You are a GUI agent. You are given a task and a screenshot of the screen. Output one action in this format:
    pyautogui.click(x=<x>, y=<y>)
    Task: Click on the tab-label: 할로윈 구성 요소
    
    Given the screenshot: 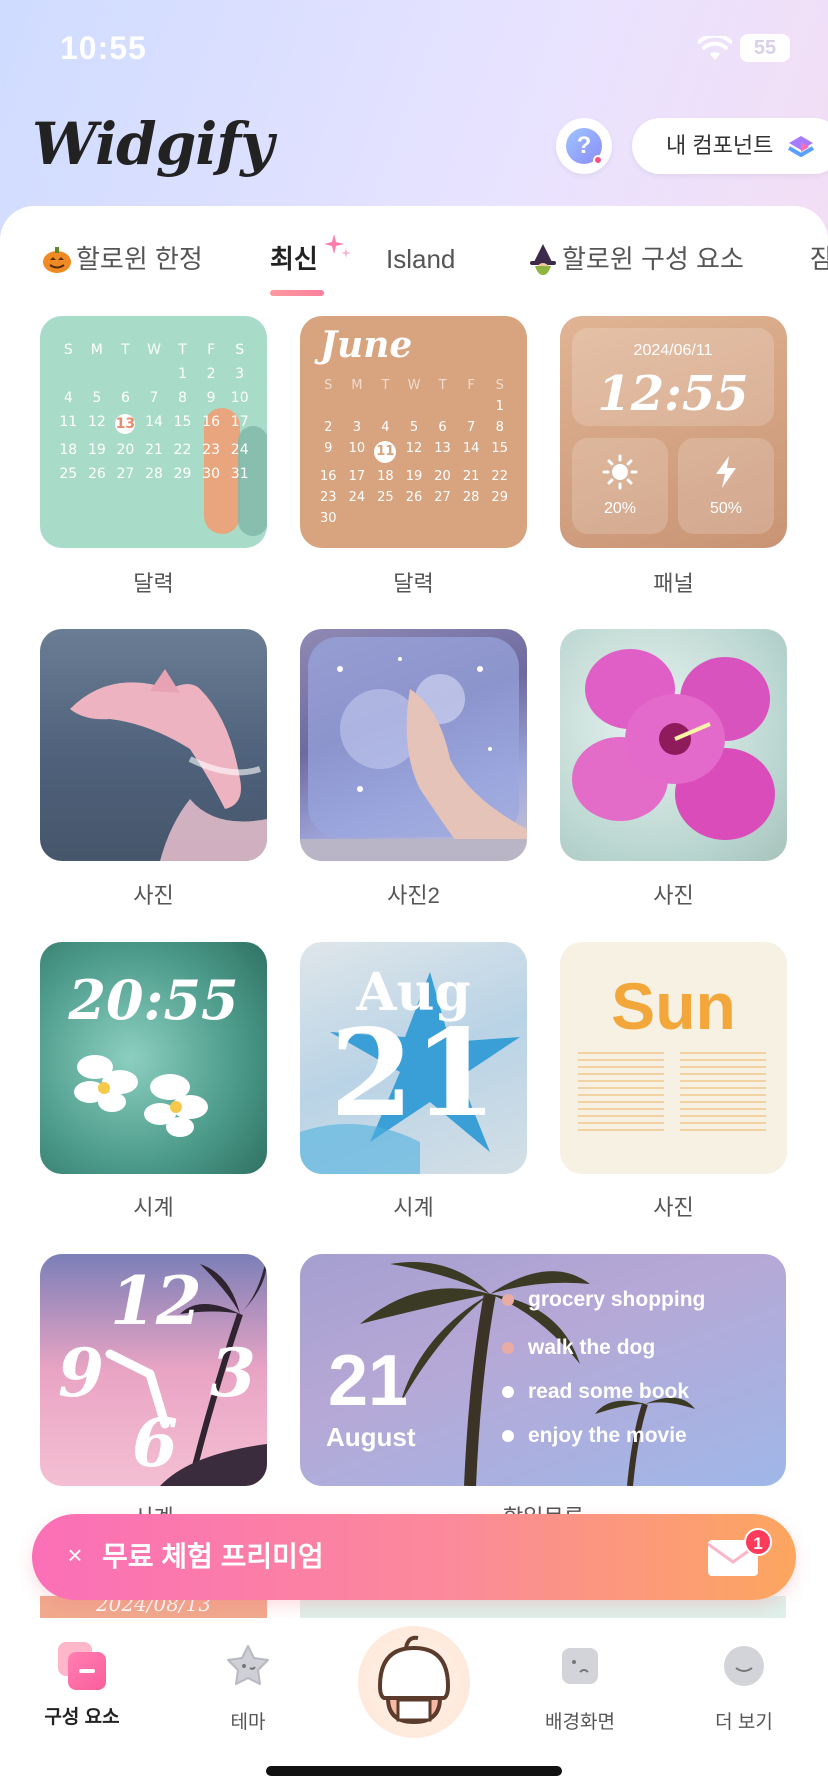 What is the action you would take?
    pyautogui.click(x=653, y=259)
    